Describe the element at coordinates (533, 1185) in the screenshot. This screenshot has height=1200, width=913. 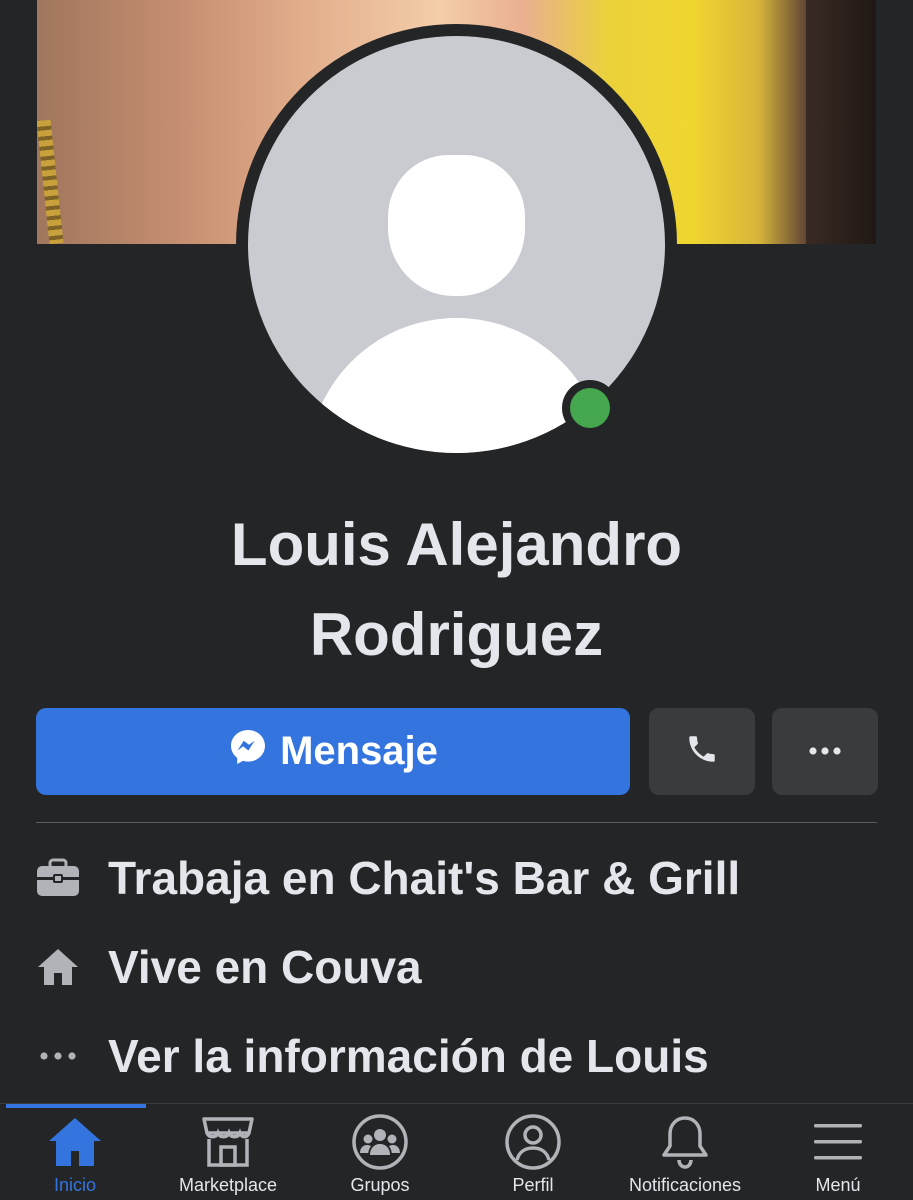
I see `nav-label: Perfil` at that location.